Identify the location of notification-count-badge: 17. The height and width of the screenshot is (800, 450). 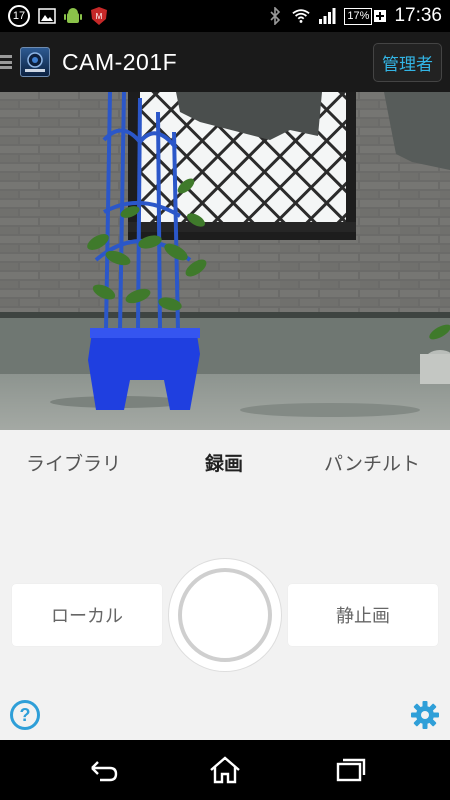
(19, 16).